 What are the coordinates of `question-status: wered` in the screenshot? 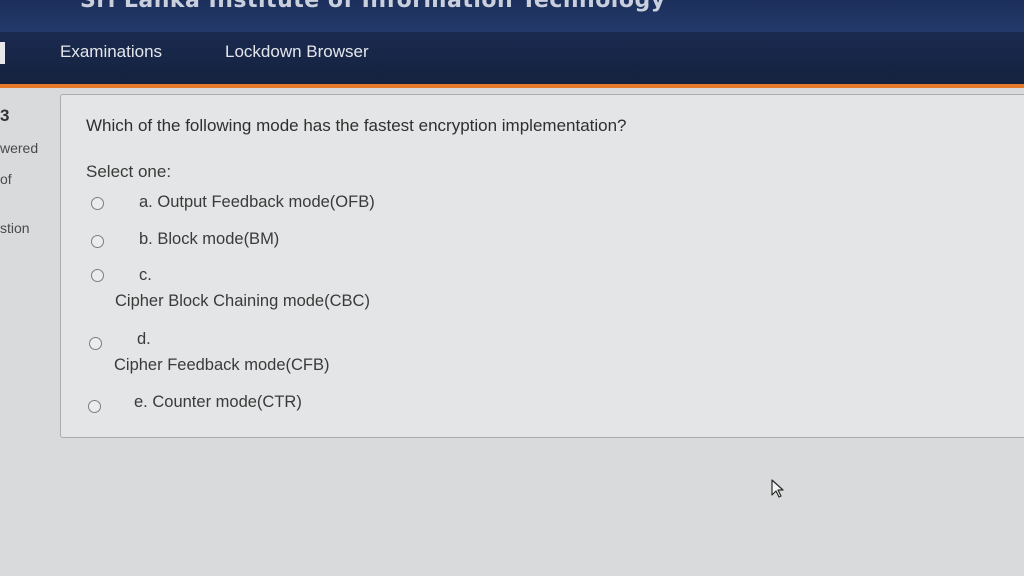 It's located at (19, 148).